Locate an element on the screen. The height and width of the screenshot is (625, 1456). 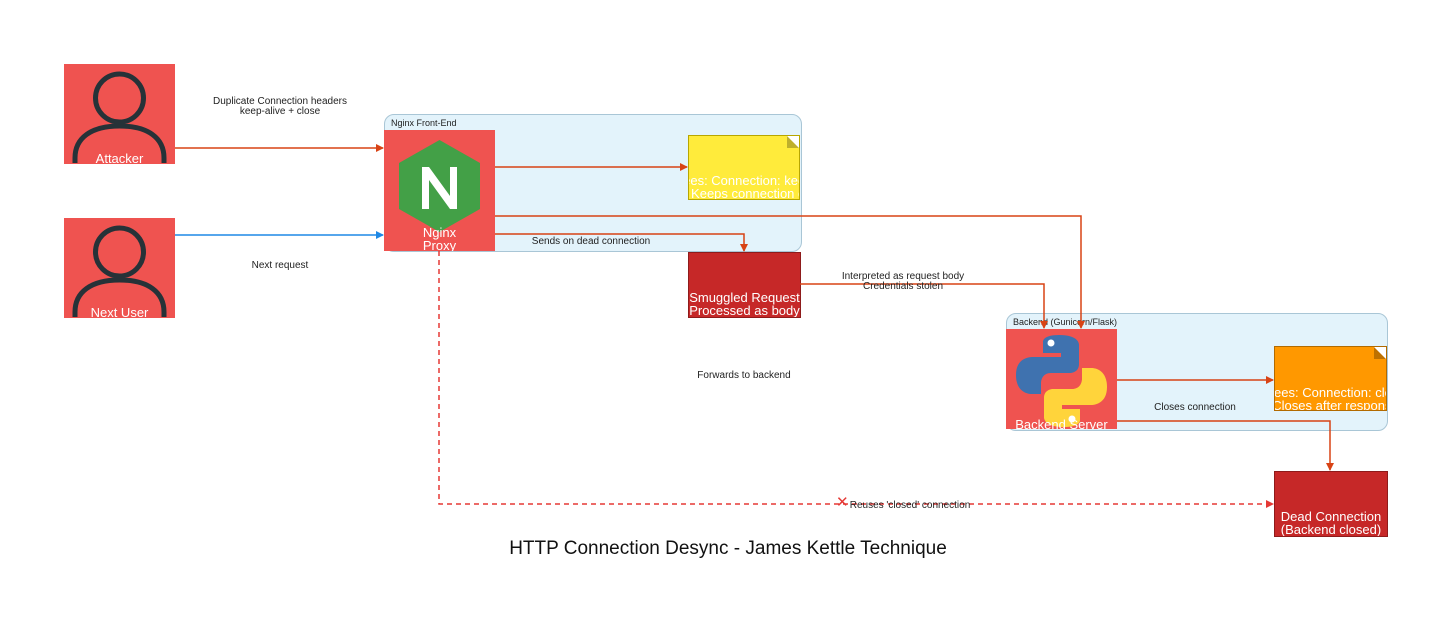
edge-backend-dead is located at coordinates (1225, 445).